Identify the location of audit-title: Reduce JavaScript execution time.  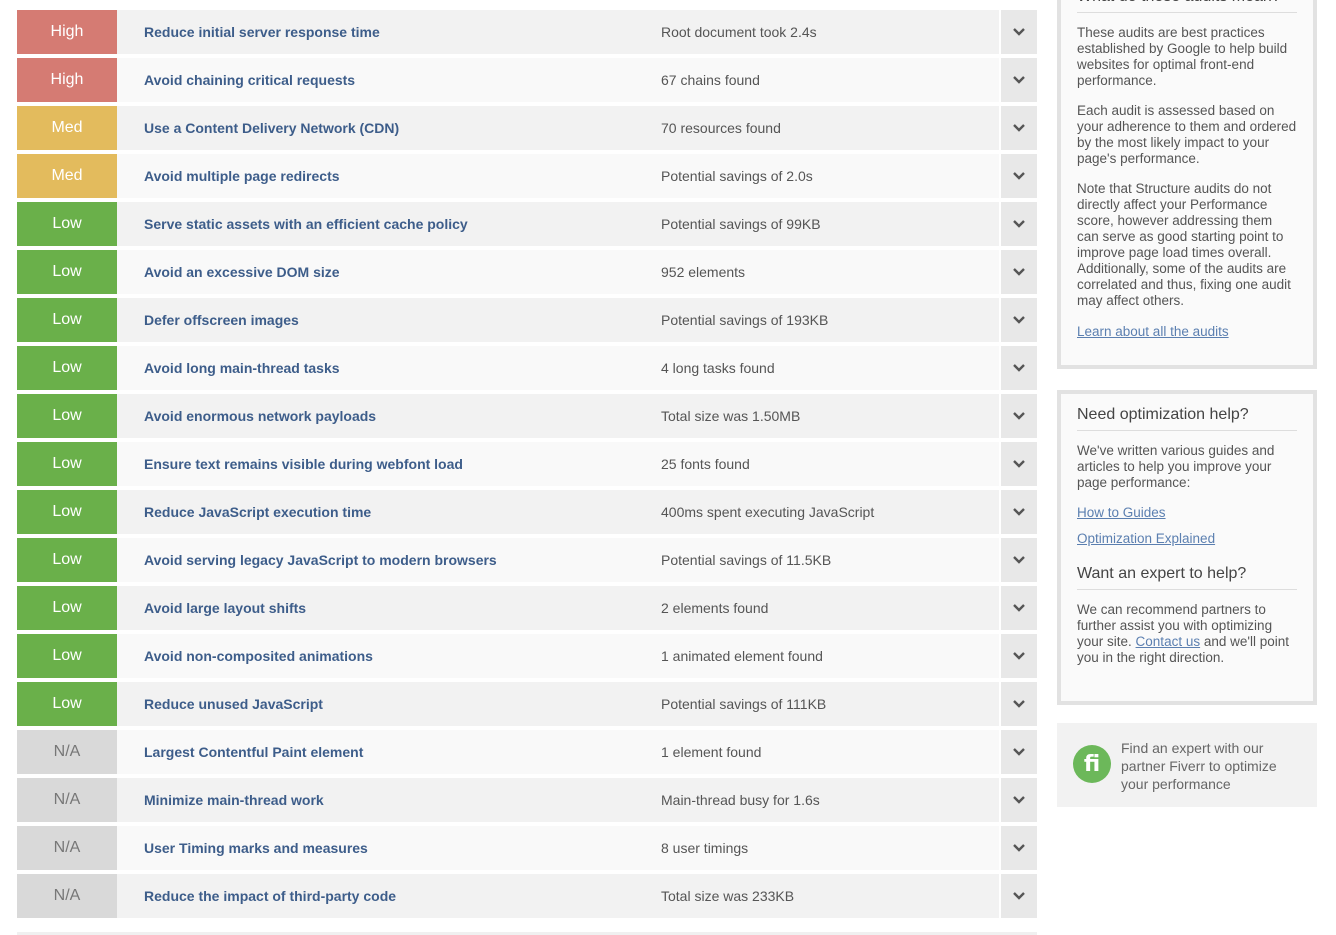
(257, 512).